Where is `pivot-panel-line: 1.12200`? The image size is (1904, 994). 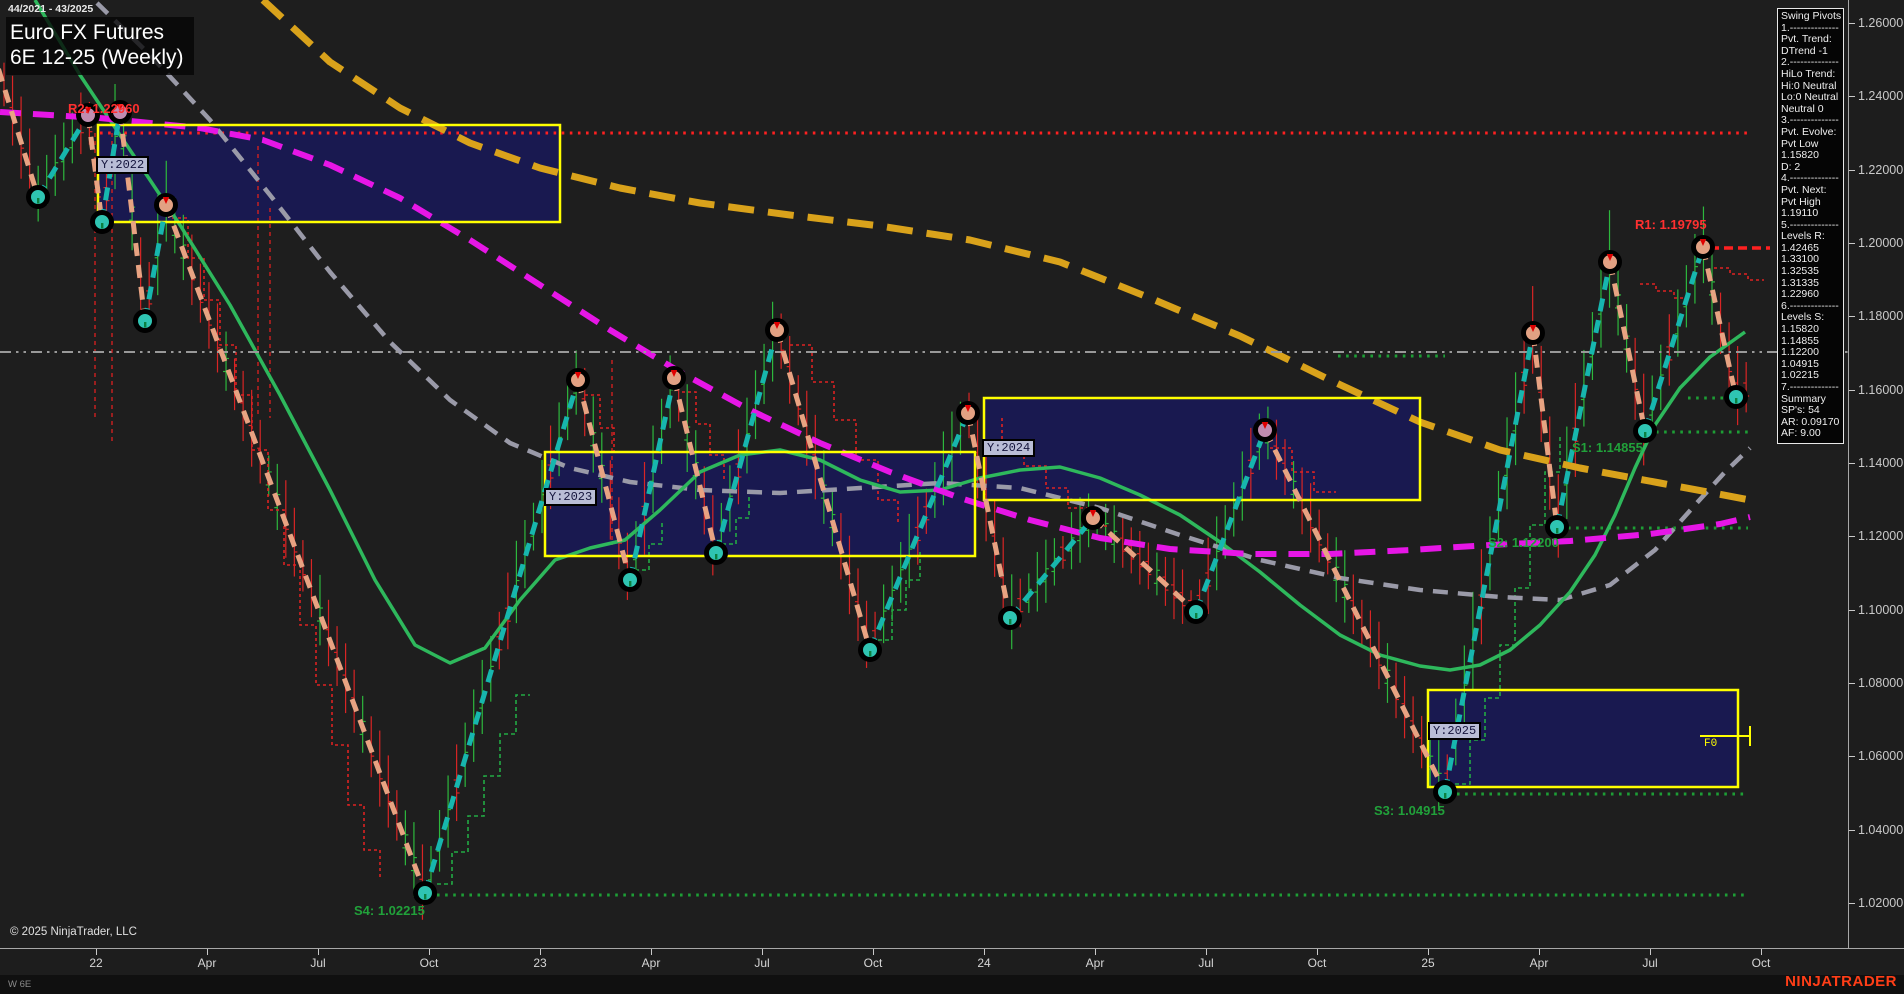
pivot-panel-line: 1.12200 is located at coordinates (1800, 353).